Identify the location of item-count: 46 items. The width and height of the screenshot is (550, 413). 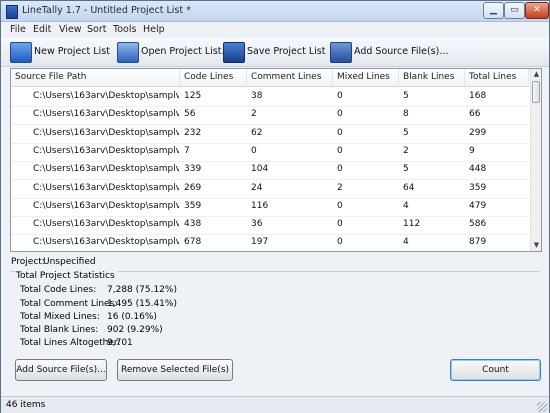
(26, 405).